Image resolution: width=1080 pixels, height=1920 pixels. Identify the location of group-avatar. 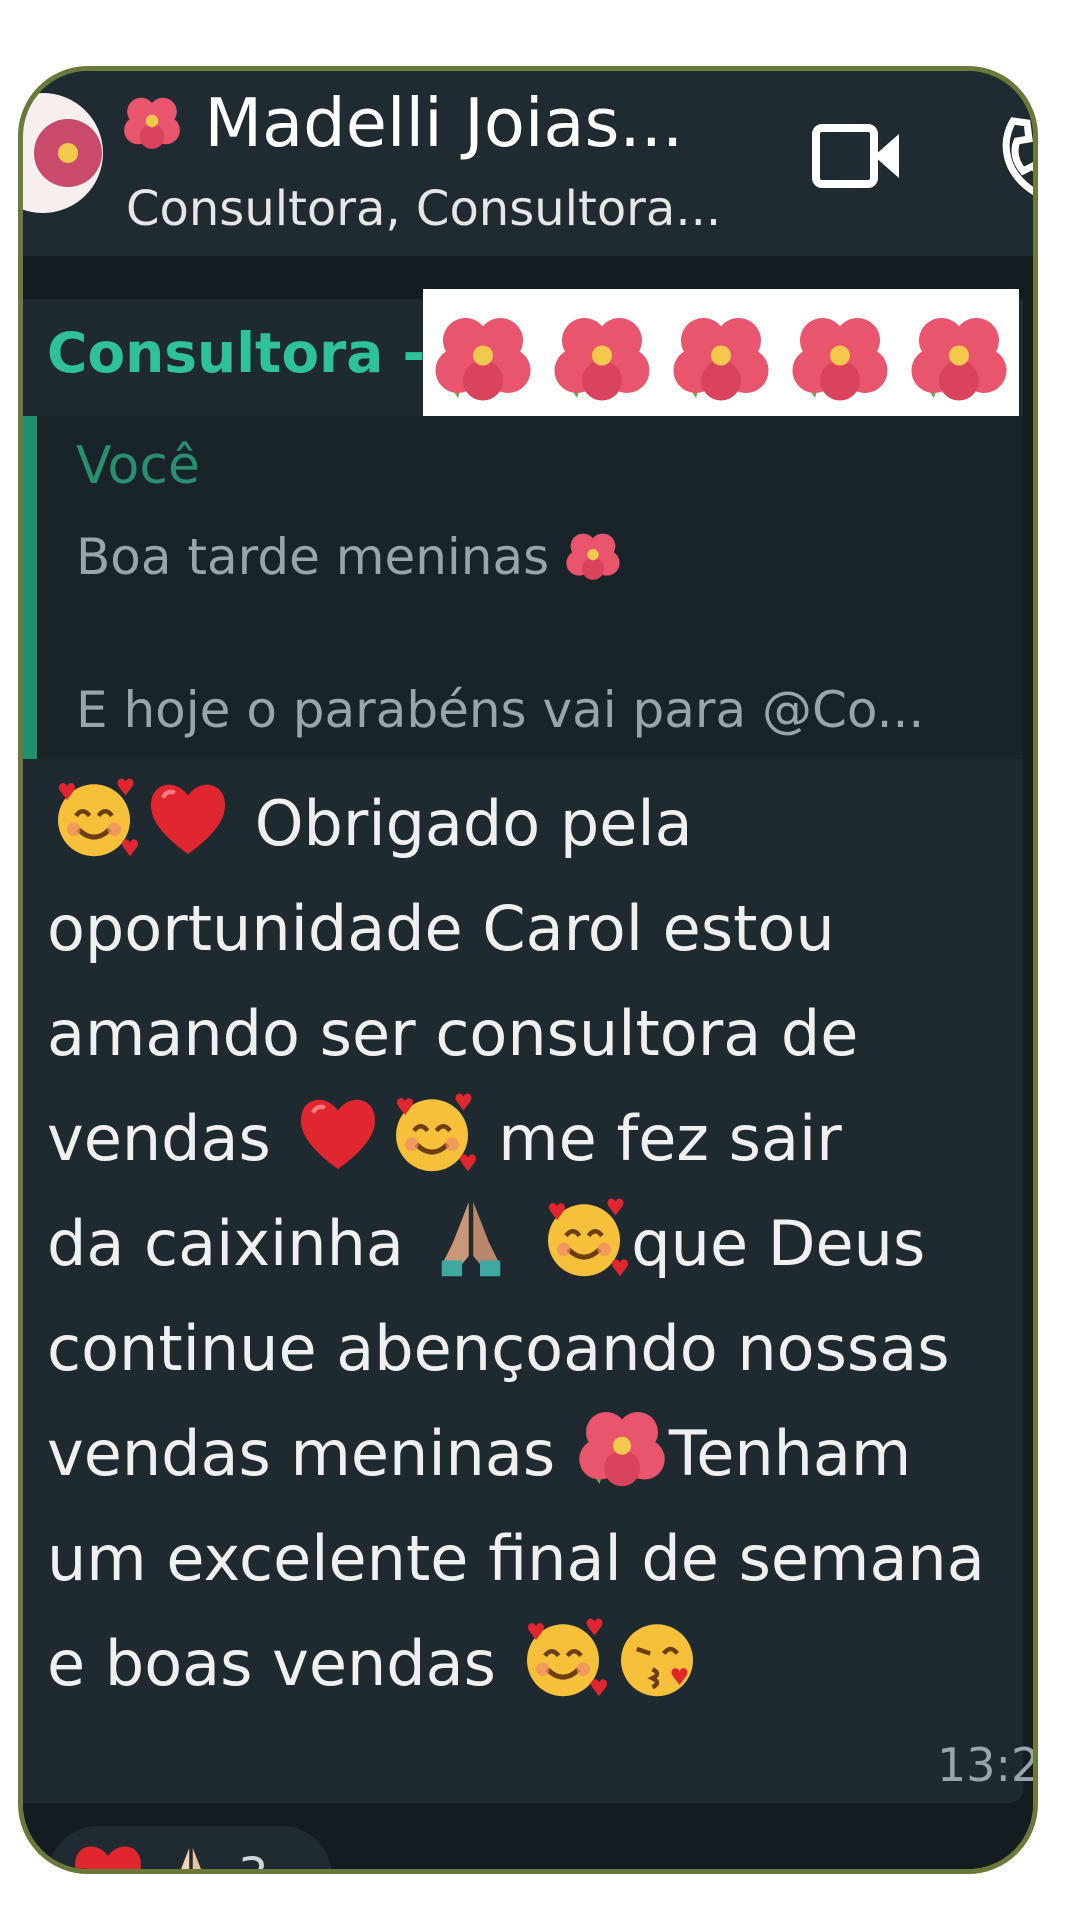
(63, 153).